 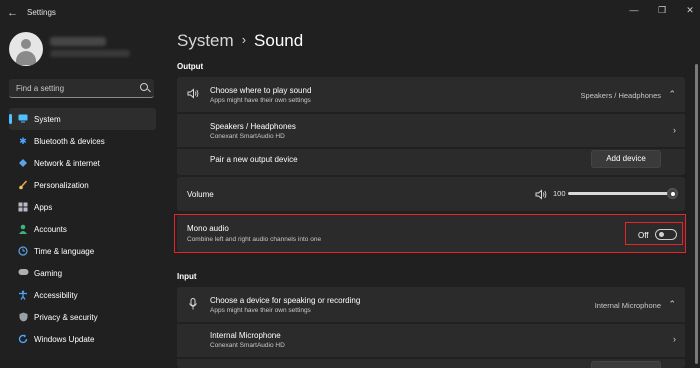 I want to click on maximize-icon: ❐, so click(x=662, y=10).